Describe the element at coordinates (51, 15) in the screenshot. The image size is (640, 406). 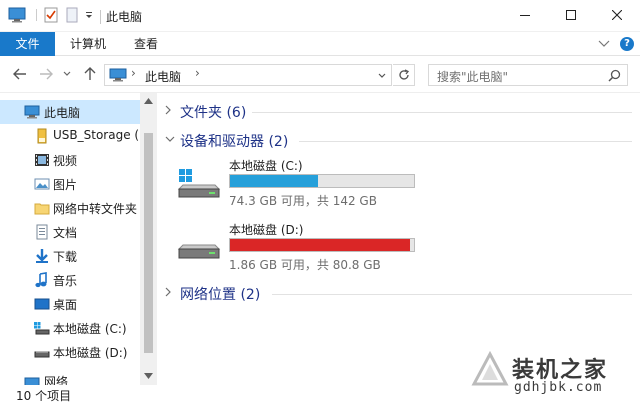
I see `properties-icon` at that location.